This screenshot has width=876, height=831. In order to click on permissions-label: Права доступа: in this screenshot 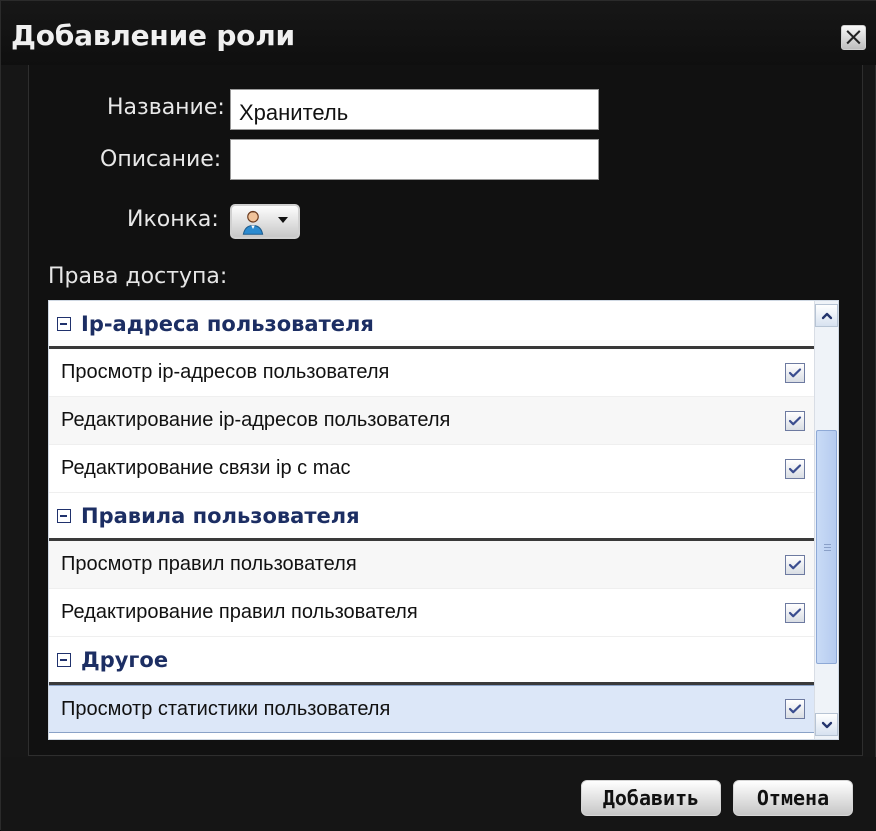, I will do `click(138, 276)`.